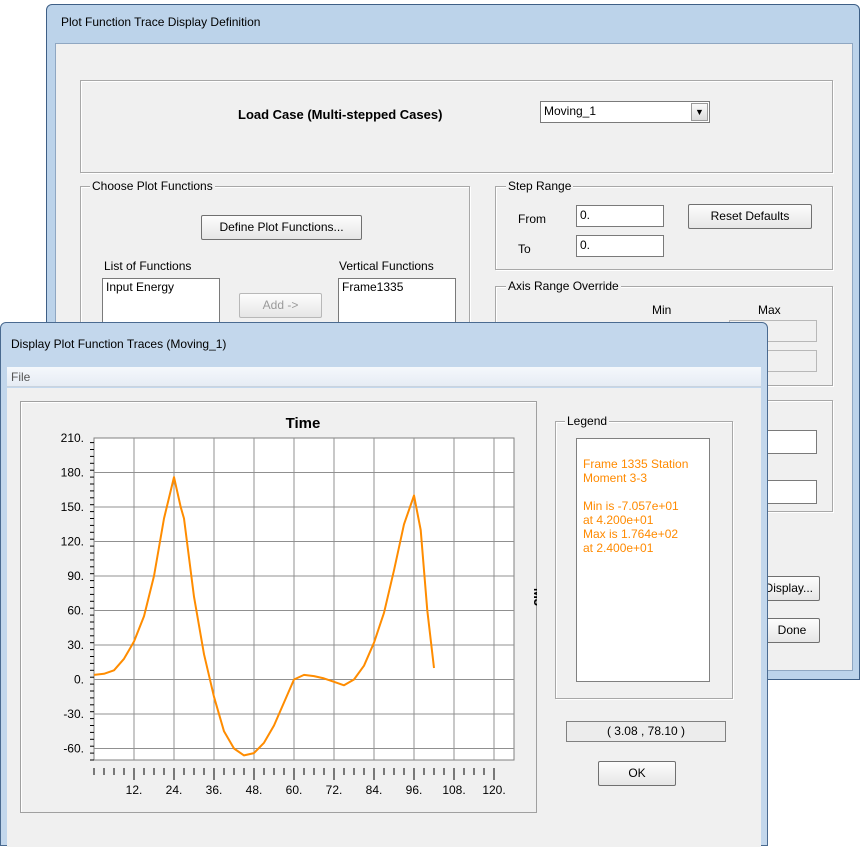  Describe the element at coordinates (456, 126) in the screenshot. I see `load-case-group` at that location.